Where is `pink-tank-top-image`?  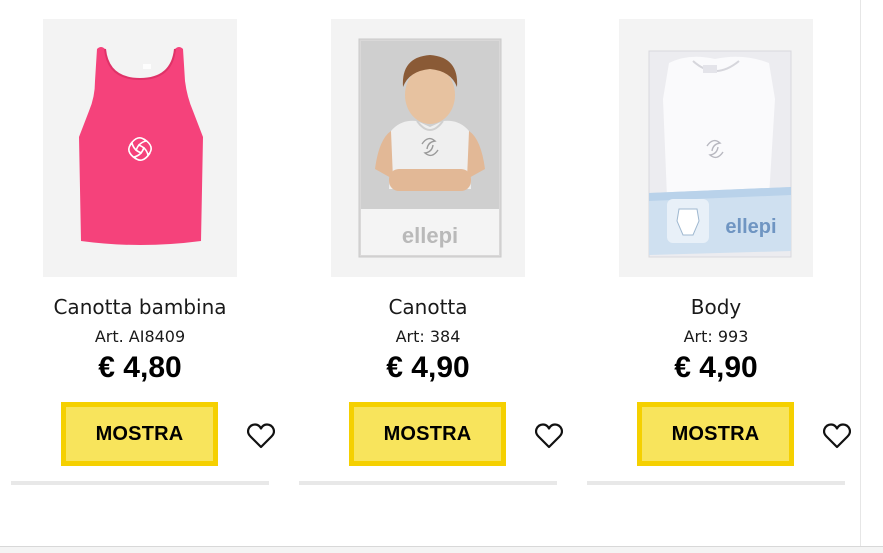 pink-tank-top-image is located at coordinates (140, 148).